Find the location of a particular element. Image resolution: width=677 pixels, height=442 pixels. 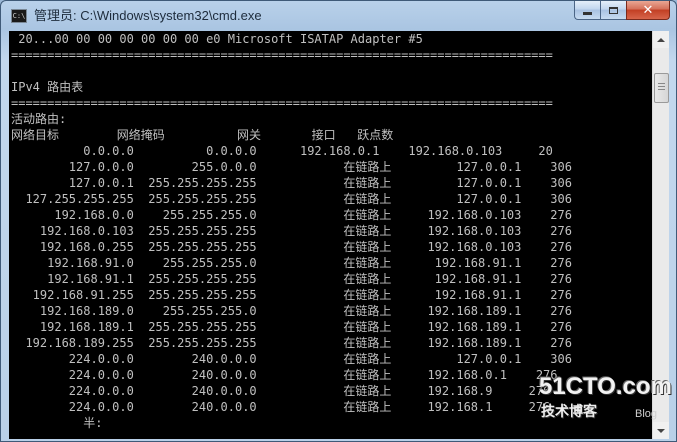

maximize-button is located at coordinates (613, 10).